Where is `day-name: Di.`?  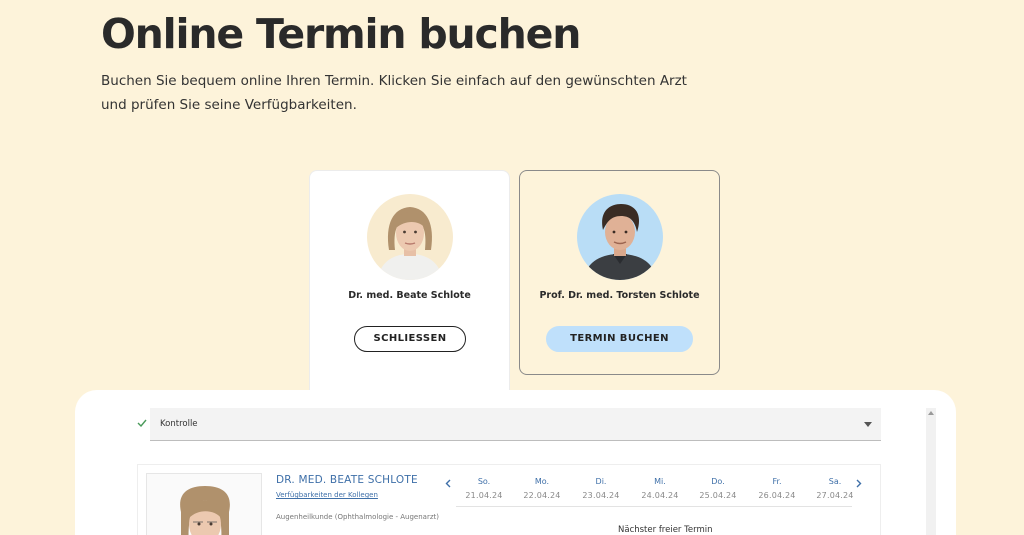 day-name: Di. is located at coordinates (601, 481).